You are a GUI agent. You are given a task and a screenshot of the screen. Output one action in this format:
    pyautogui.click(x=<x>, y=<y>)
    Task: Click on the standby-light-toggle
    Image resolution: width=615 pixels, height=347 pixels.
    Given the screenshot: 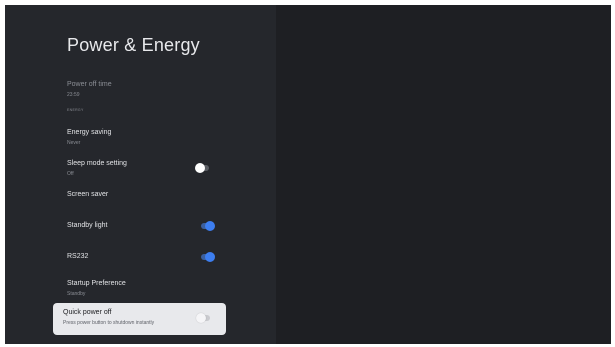 What is the action you would take?
    pyautogui.click(x=207, y=226)
    